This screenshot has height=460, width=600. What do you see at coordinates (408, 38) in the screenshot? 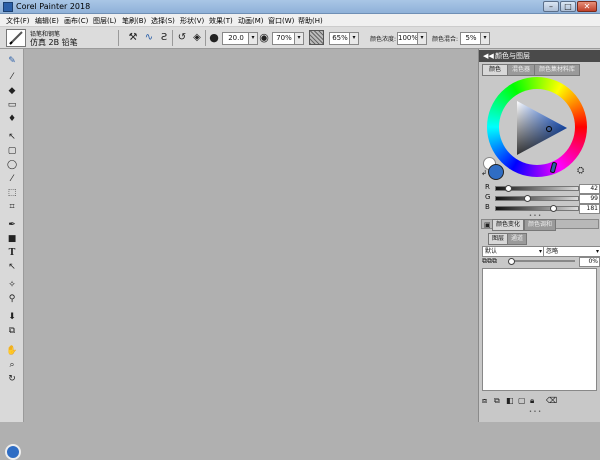
I see `resaturation-field: 100%` at bounding box center [408, 38].